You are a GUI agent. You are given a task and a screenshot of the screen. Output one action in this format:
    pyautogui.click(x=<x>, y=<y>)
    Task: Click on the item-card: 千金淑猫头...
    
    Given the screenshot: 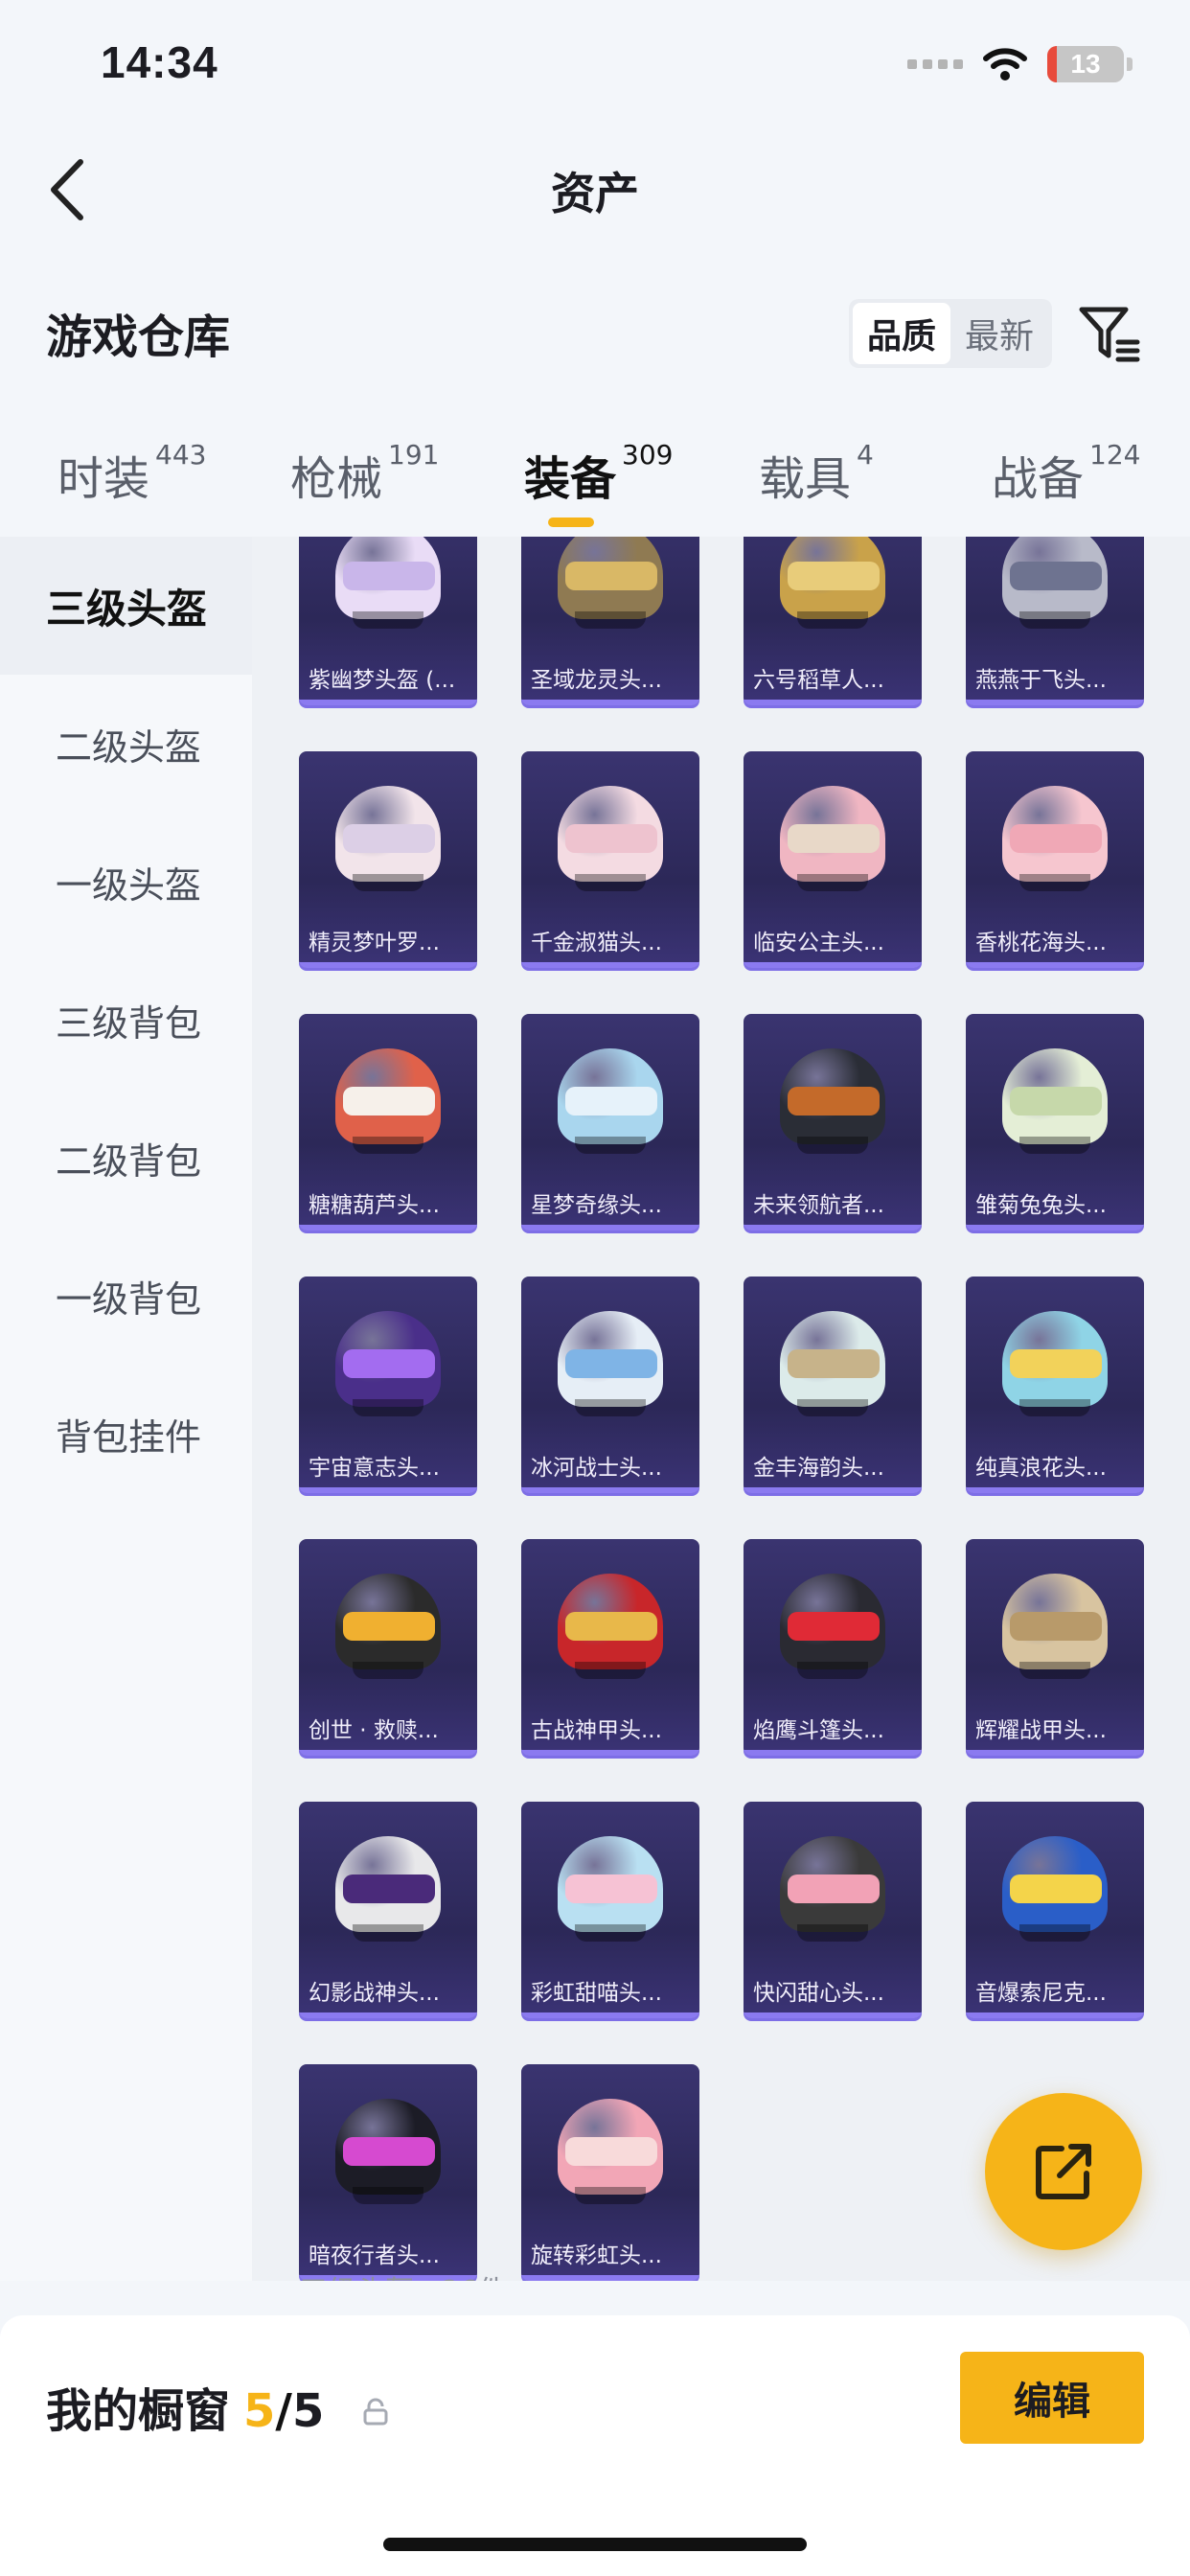 What is the action you would take?
    pyautogui.click(x=610, y=859)
    